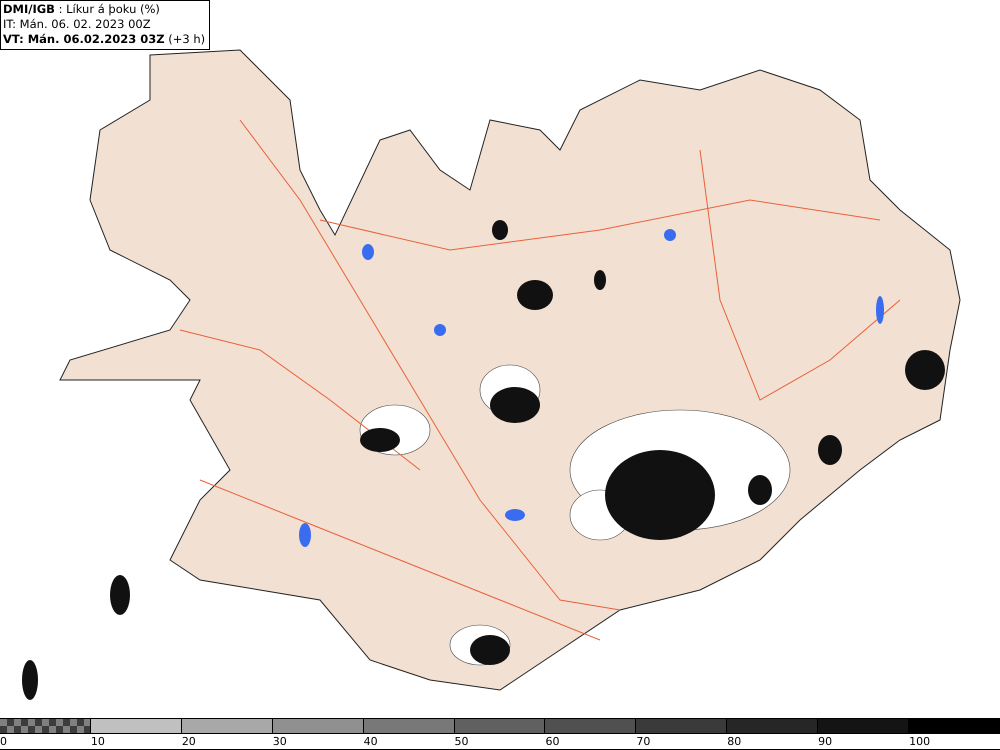 This screenshot has width=1000, height=750. What do you see at coordinates (552, 741) in the screenshot?
I see `legend-label: 60` at bounding box center [552, 741].